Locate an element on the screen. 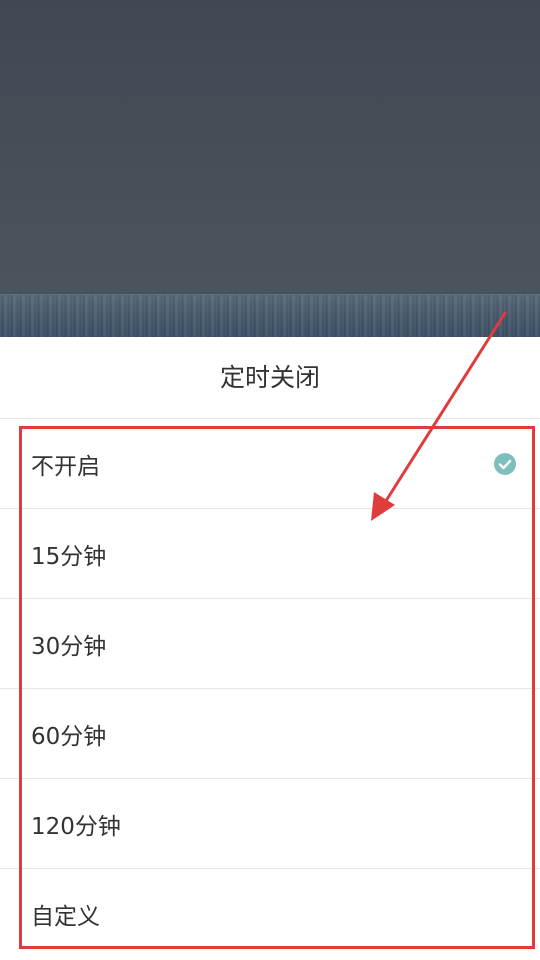 This screenshot has height=960, width=540. option-60-min: 60分钟 is located at coordinates (270, 734).